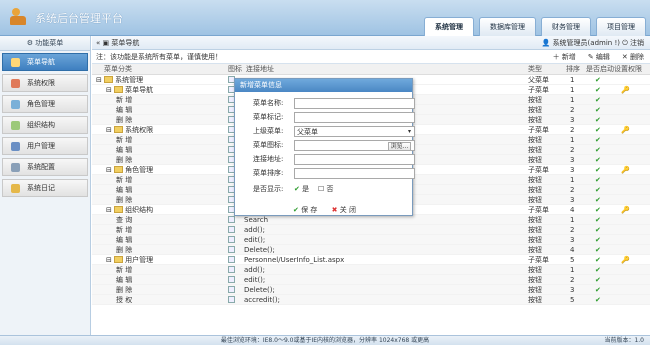 The width and height of the screenshot is (650, 346). I want to click on parent-menu-select: 父菜单, so click(354, 131).